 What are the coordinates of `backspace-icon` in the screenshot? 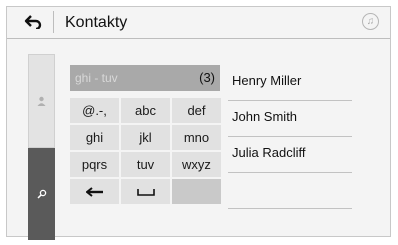 It's located at (94, 191).